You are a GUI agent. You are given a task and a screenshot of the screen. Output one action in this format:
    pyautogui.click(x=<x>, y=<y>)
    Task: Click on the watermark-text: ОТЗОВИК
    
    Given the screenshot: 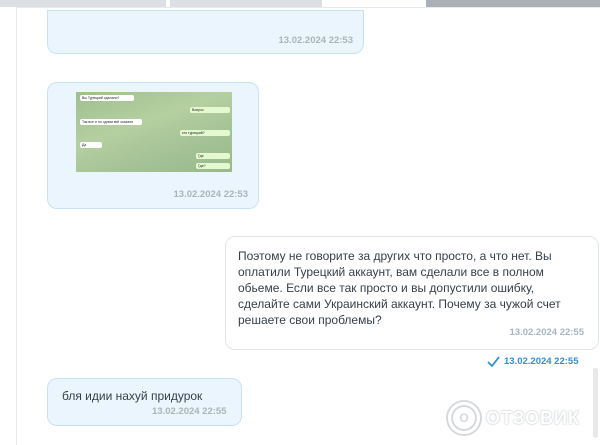 What is the action you would take?
    pyautogui.click(x=533, y=417)
    